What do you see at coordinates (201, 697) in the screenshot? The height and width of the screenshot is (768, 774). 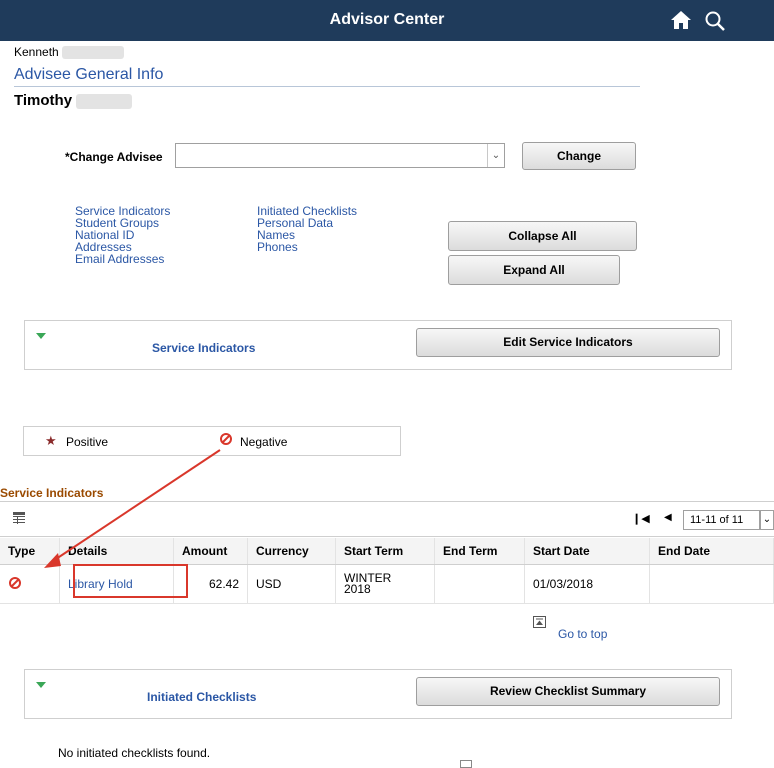 I see `initiated-checklists-section-title: Initiated Checklists` at bounding box center [201, 697].